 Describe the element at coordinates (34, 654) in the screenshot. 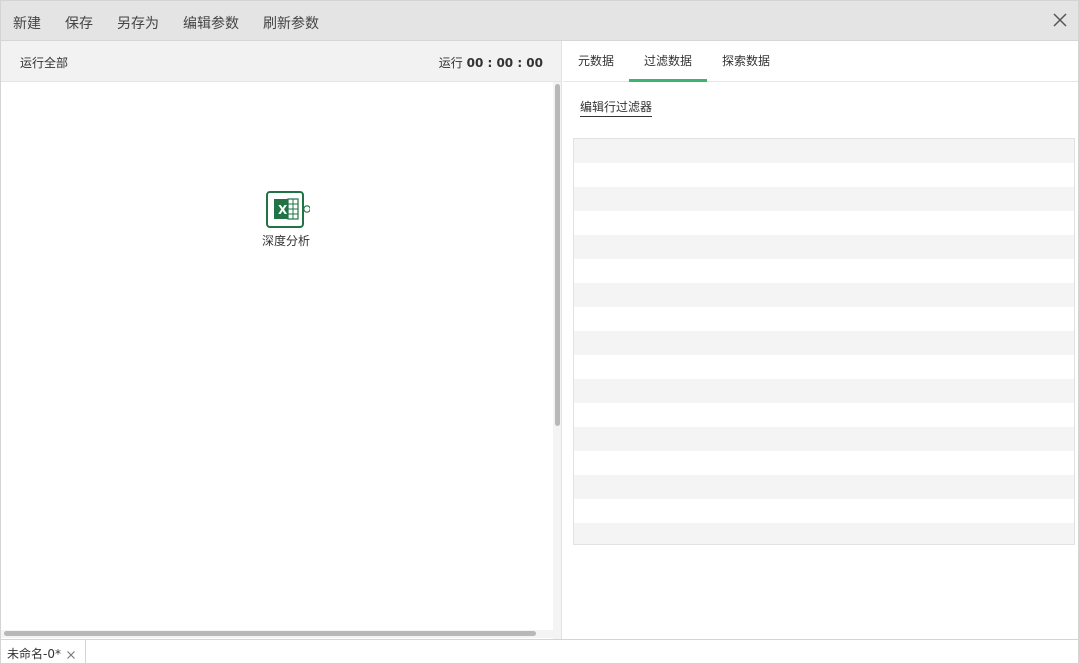

I see `document-tab-label: 未命名-0*` at that location.